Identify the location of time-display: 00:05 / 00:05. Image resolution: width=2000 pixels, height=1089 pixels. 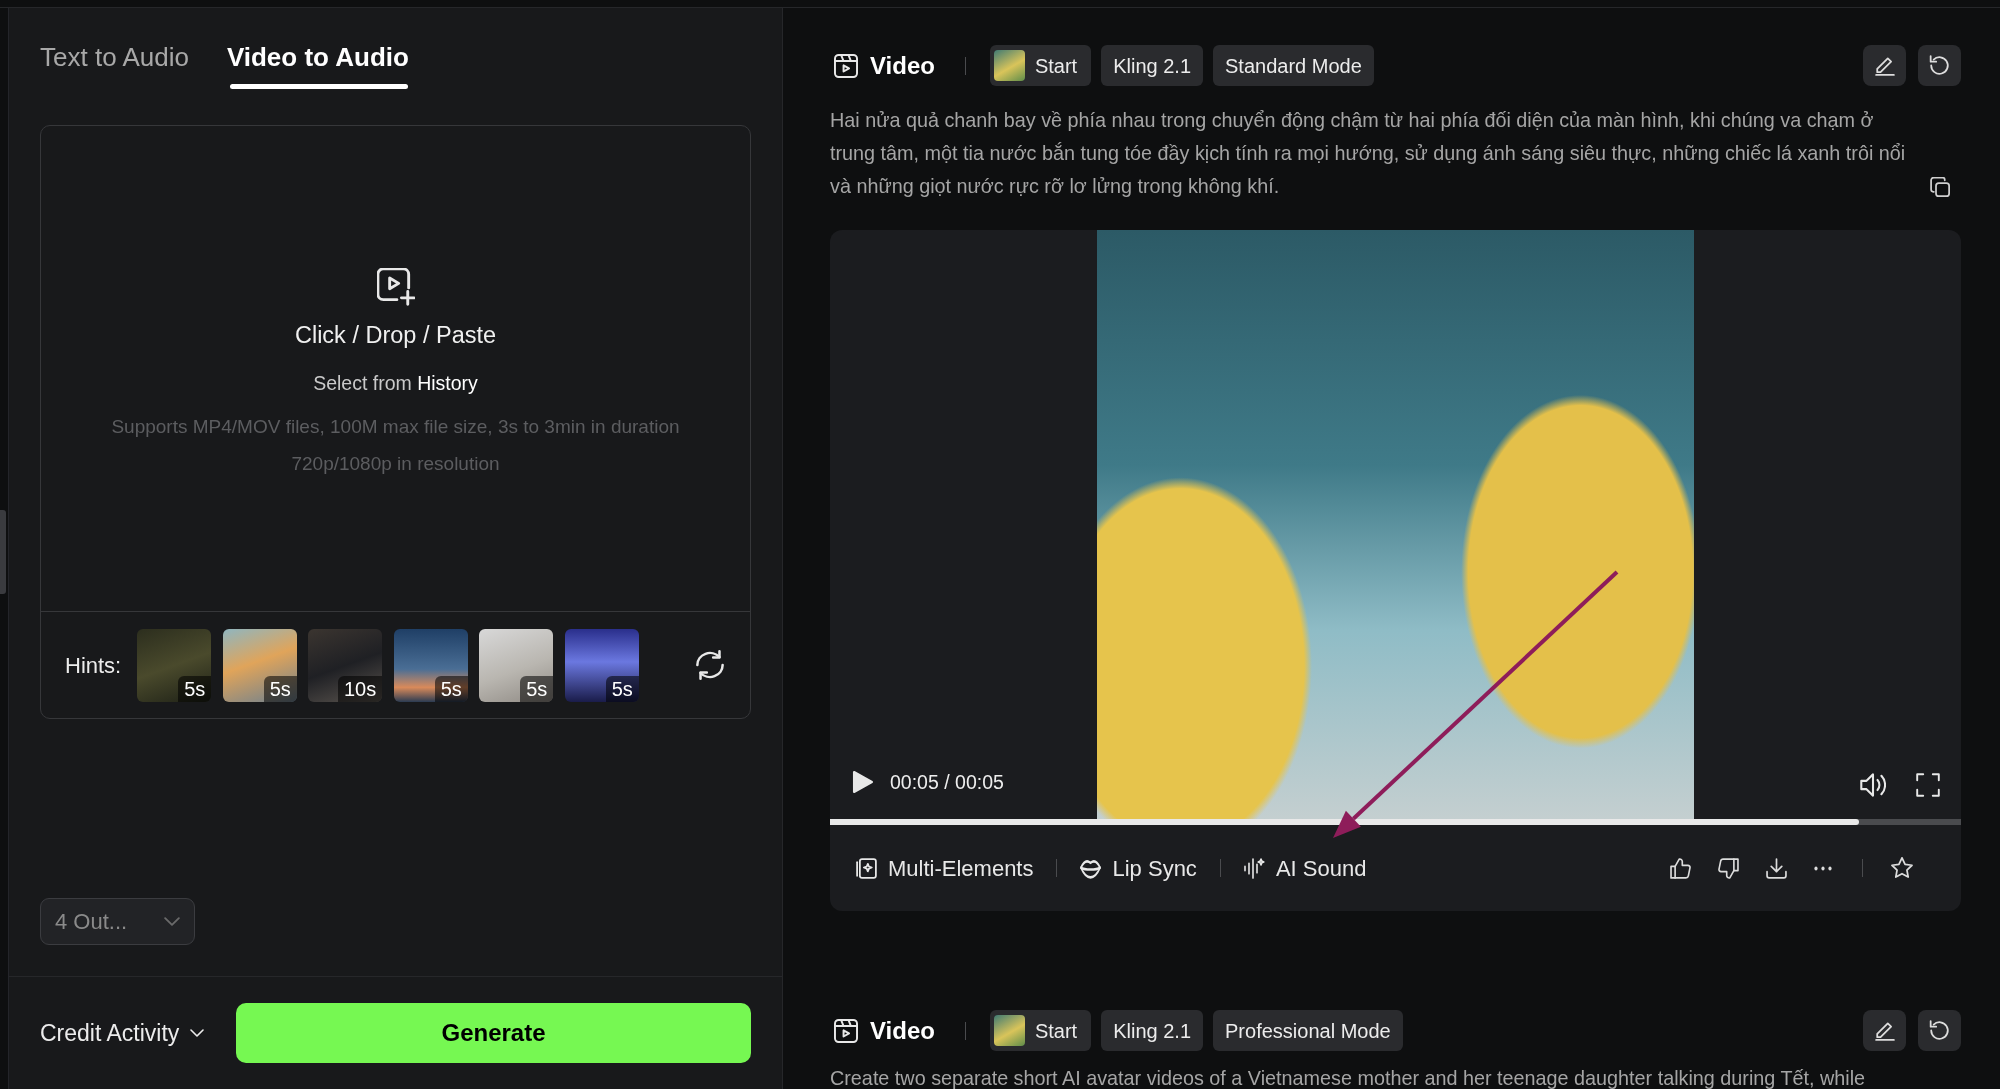
(947, 782).